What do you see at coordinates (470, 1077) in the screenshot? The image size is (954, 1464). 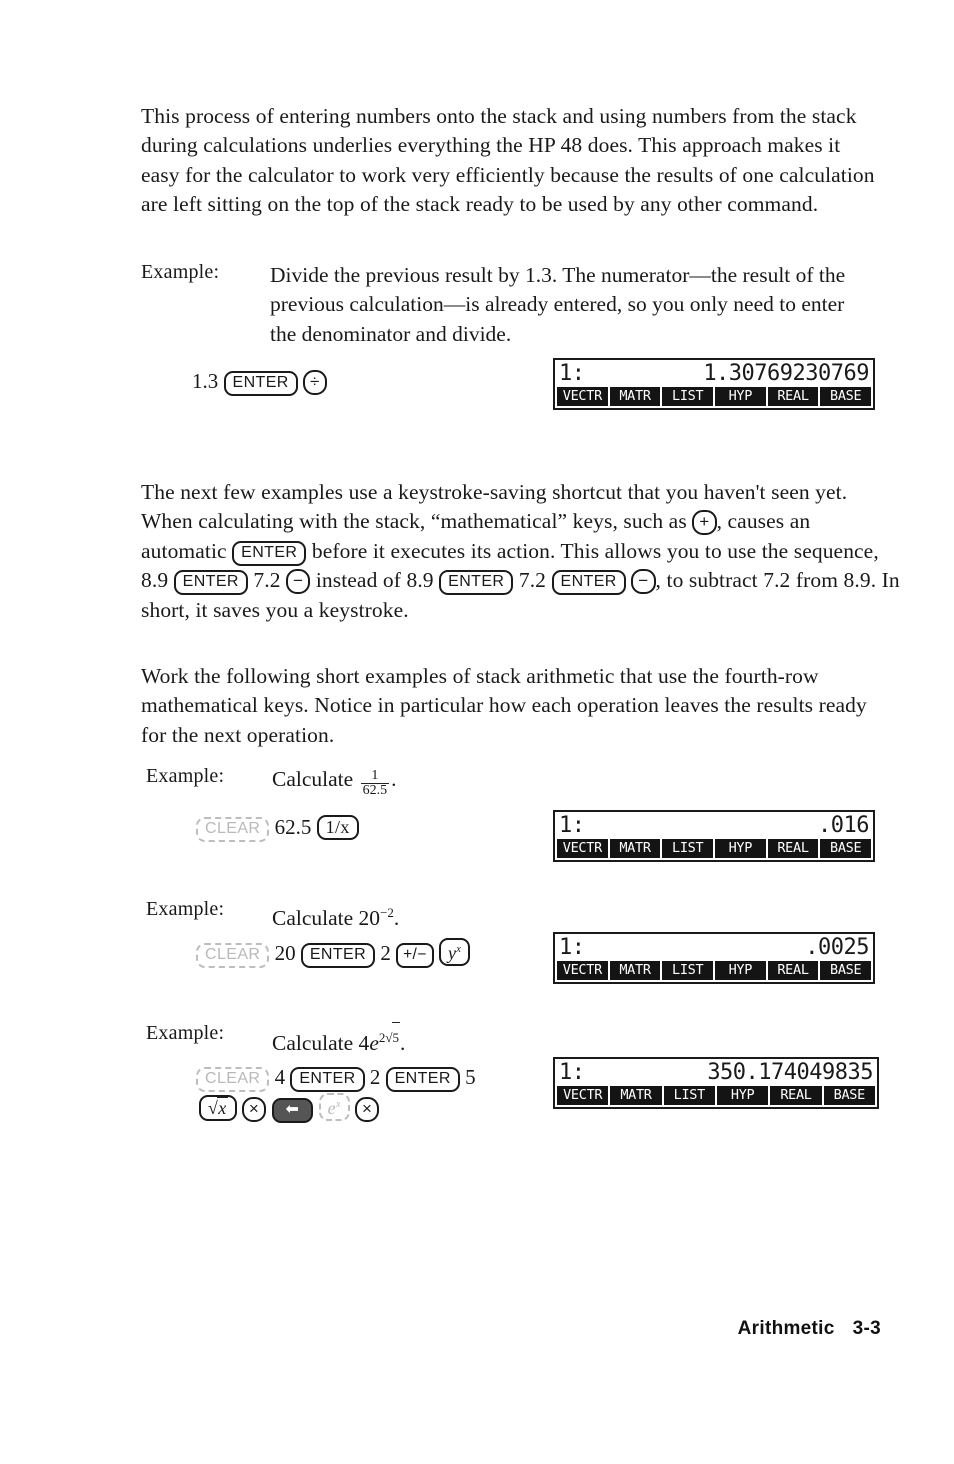 I see `keystroke-value-3: 5` at bounding box center [470, 1077].